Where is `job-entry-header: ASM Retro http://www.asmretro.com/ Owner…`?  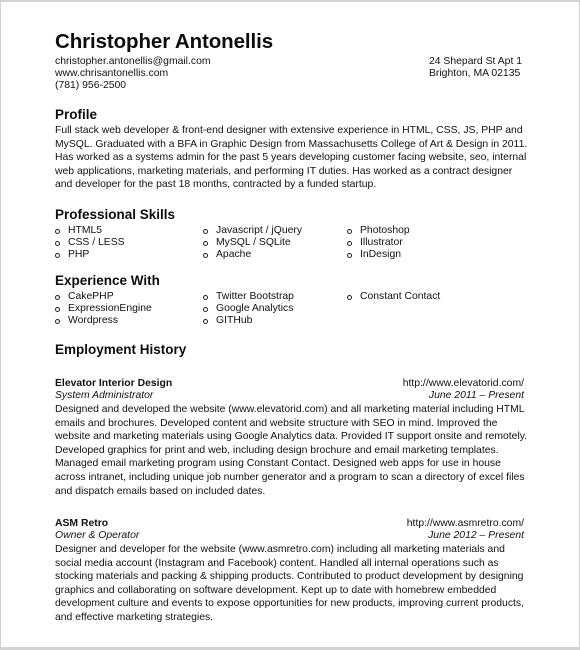
job-entry-header: ASM Retro http://www.asmretro.com/ Owner… is located at coordinates (289, 530).